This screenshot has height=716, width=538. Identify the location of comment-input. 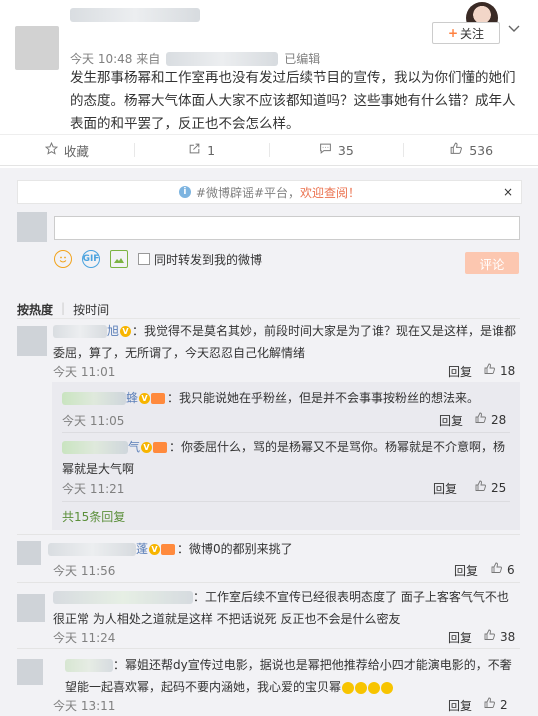
(287, 228).